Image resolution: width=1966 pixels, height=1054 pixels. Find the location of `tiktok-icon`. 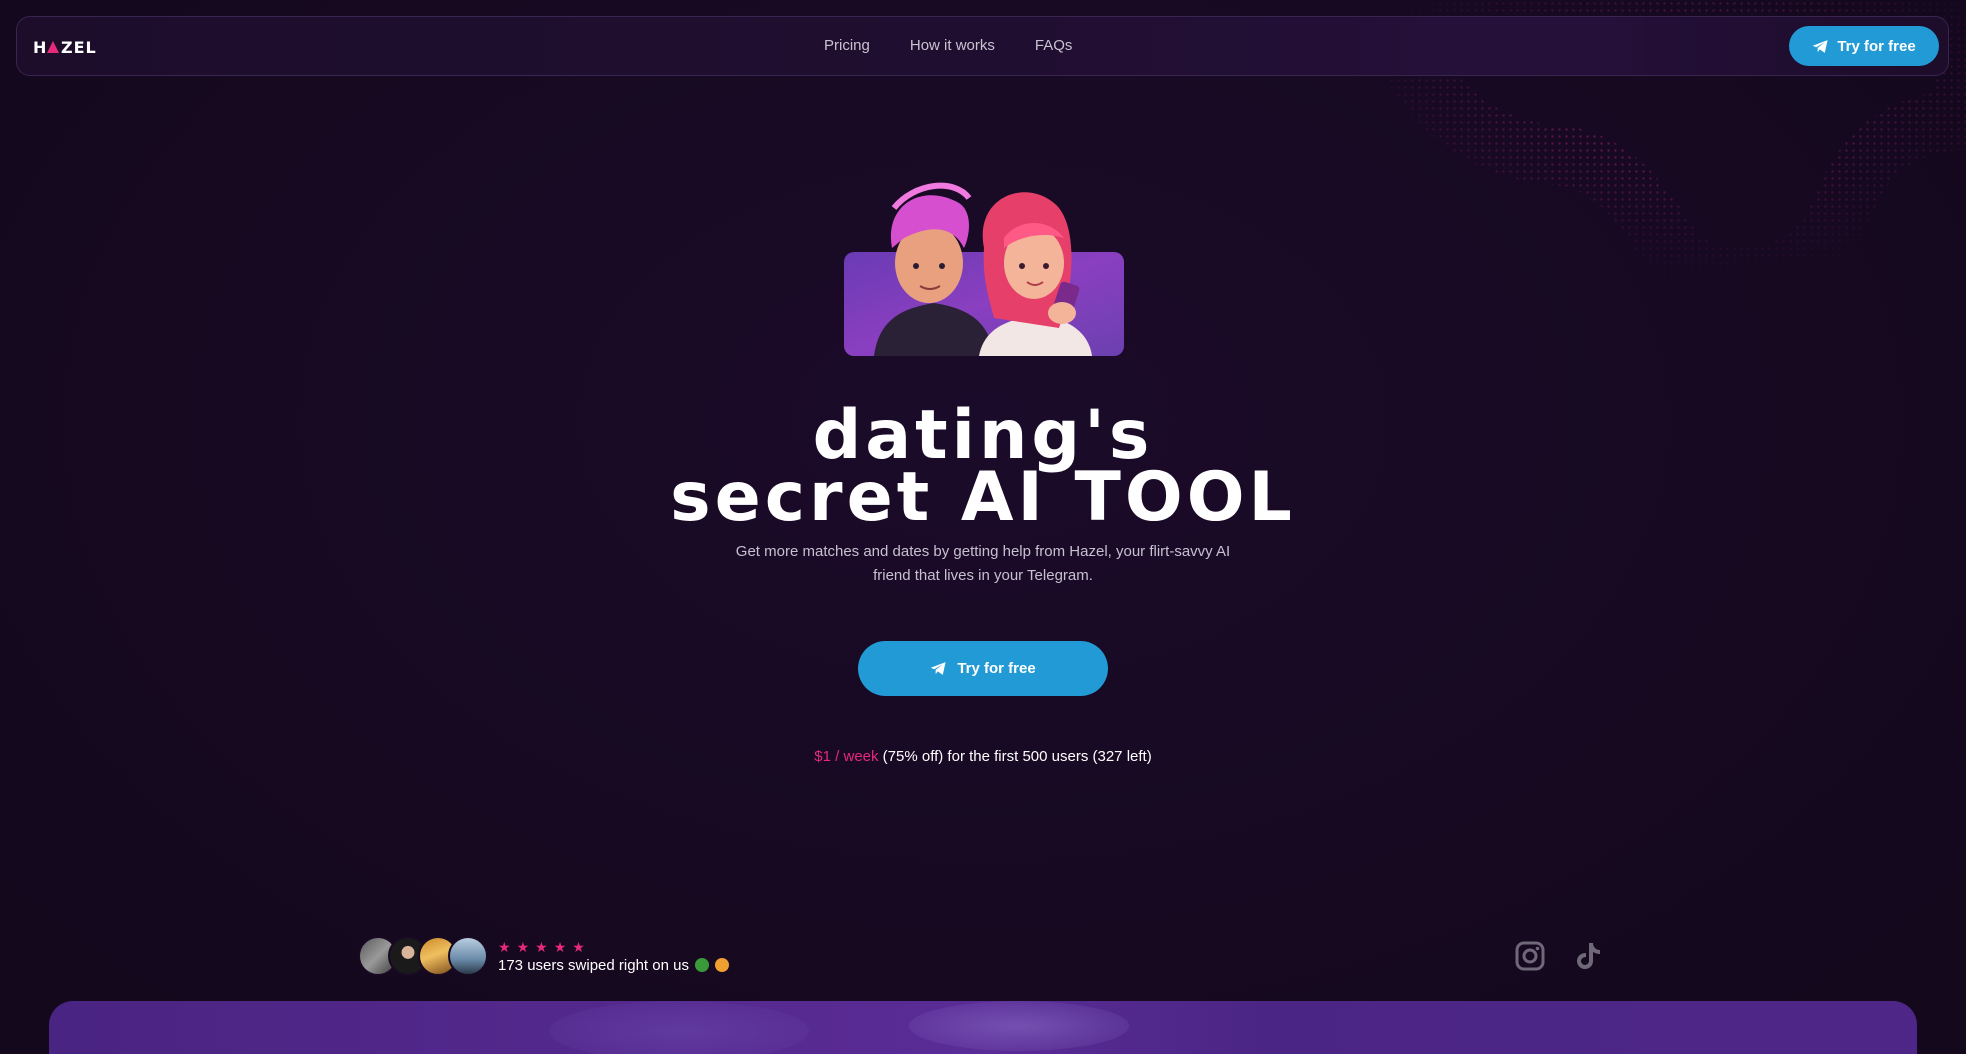

tiktok-icon is located at coordinates (1588, 956).